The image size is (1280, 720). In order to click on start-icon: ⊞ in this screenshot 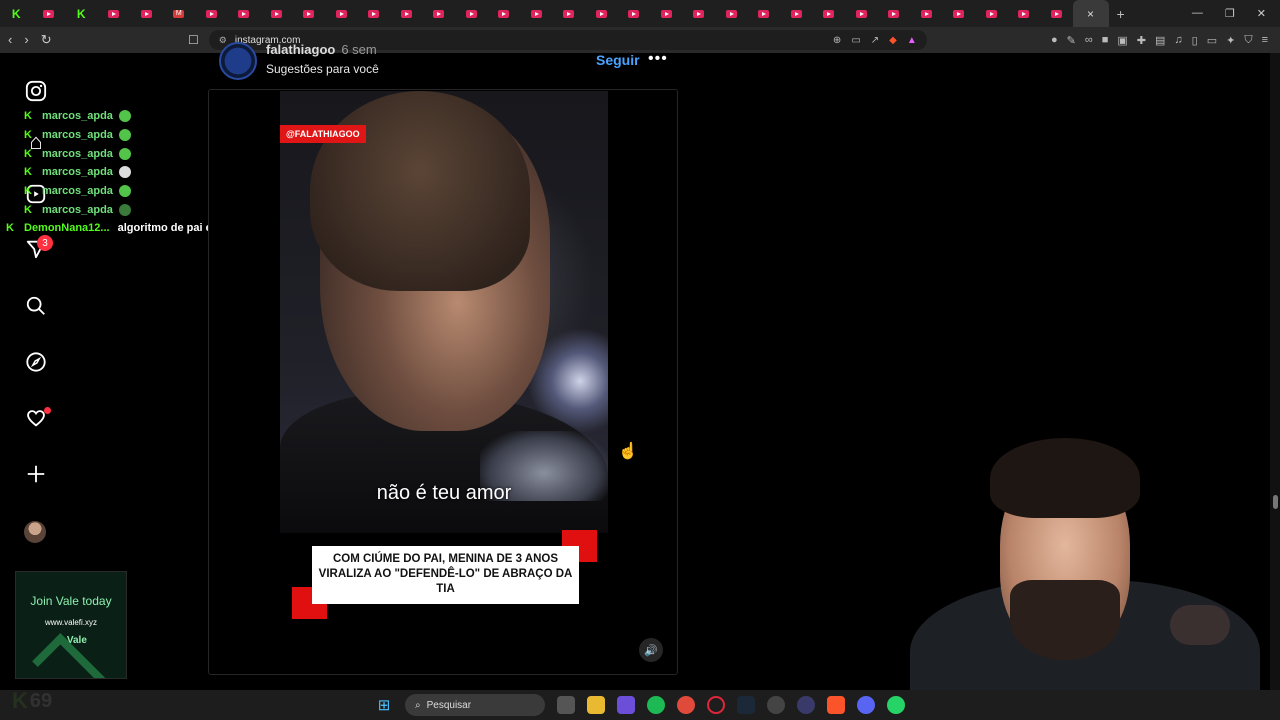, I will do `click(384, 705)`.